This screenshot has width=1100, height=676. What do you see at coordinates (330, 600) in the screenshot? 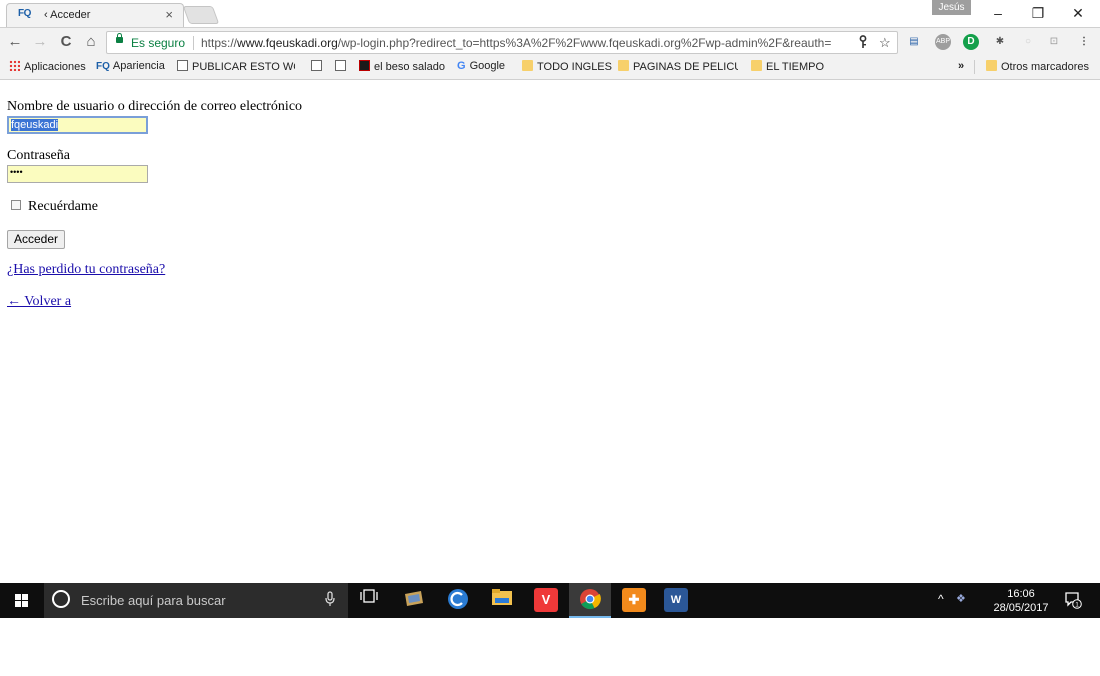
I see `microphone-icon` at bounding box center [330, 600].